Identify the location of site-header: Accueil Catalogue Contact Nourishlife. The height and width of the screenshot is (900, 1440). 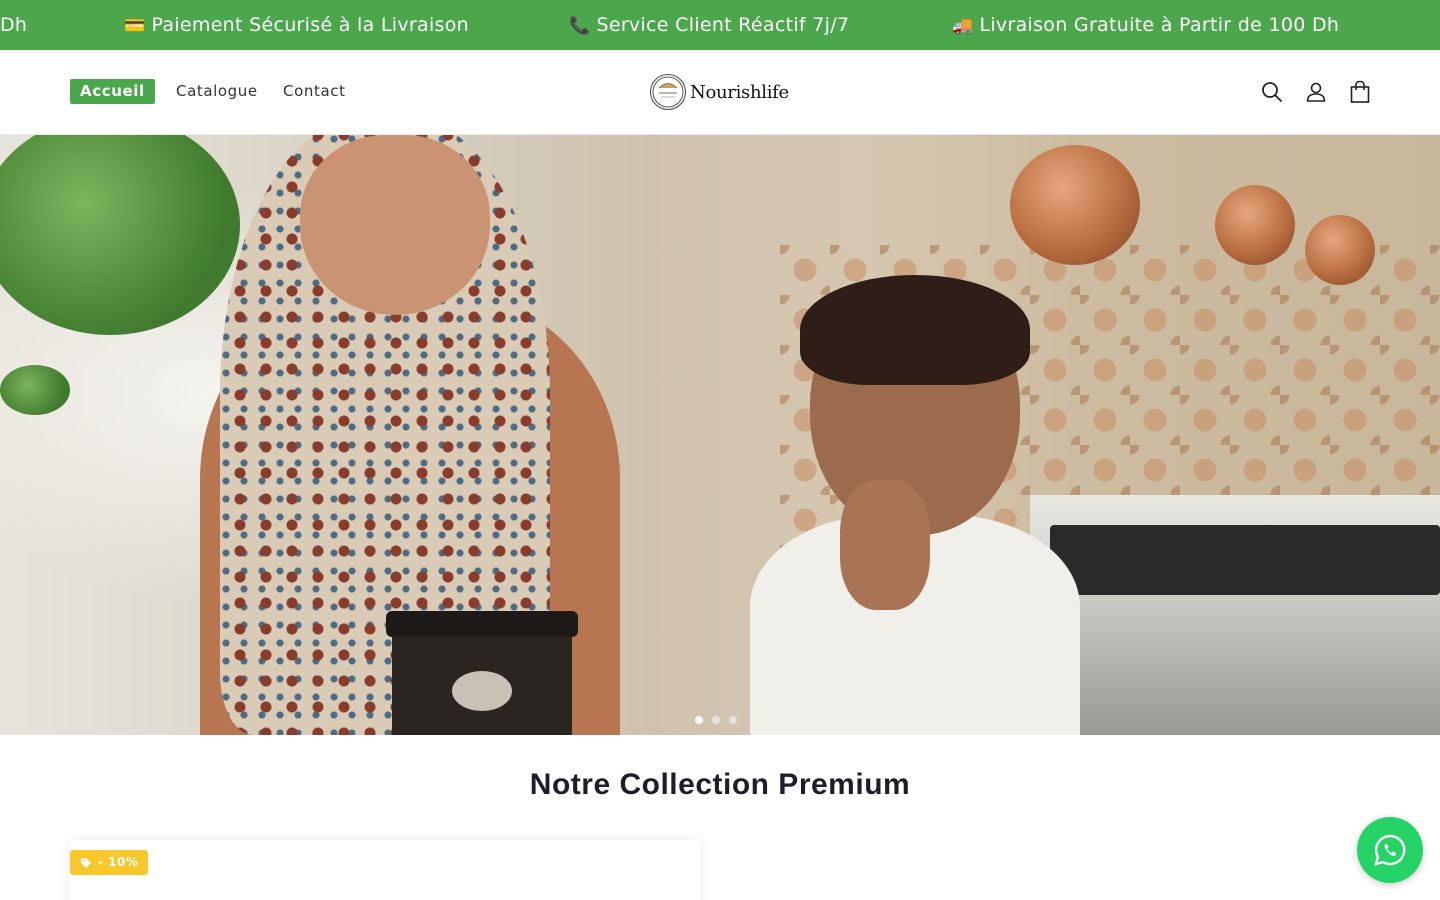
(720, 92).